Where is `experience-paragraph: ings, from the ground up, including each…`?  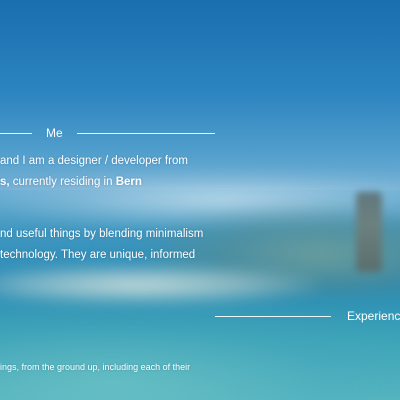 experience-paragraph: ings, from the ground up, including each… is located at coordinates (95, 367).